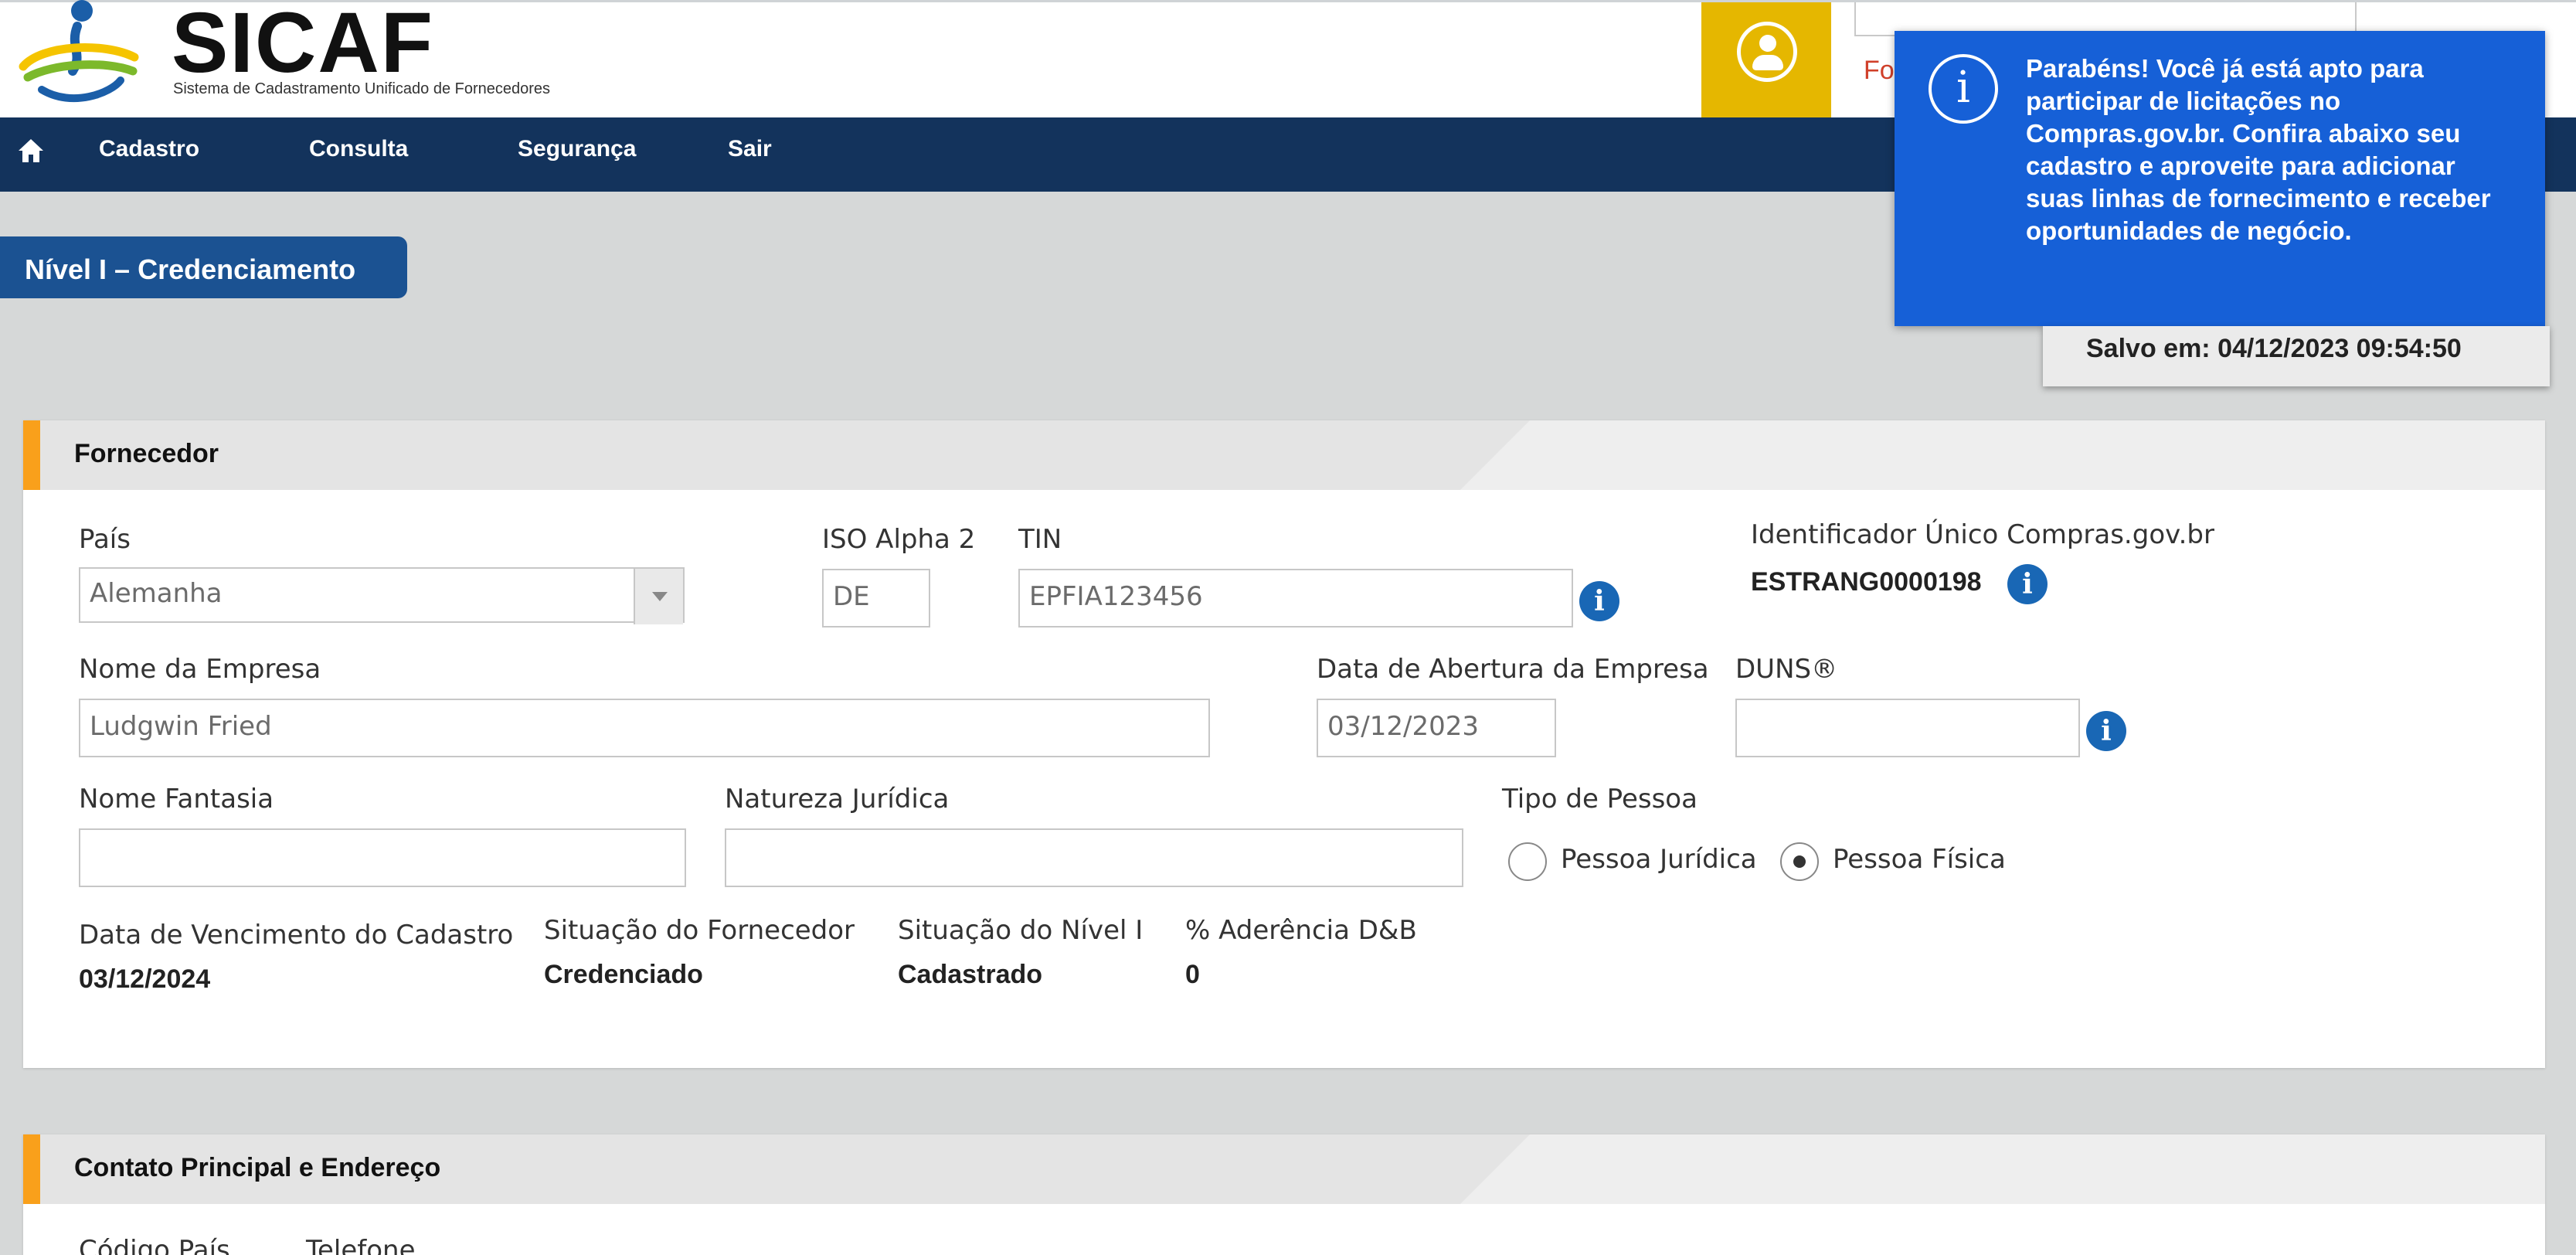  What do you see at coordinates (361, 1245) in the screenshot?
I see `telefone-label: Telefone` at bounding box center [361, 1245].